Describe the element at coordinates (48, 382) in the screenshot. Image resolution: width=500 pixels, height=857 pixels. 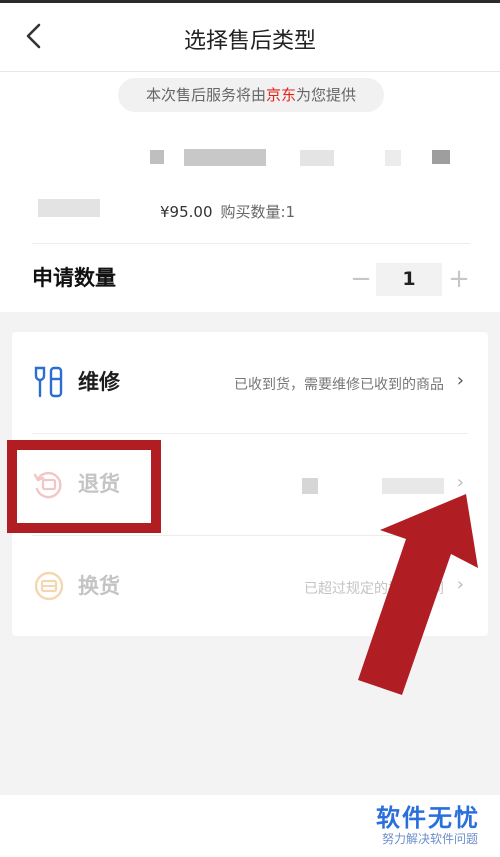
I see `wrench-icon` at that location.